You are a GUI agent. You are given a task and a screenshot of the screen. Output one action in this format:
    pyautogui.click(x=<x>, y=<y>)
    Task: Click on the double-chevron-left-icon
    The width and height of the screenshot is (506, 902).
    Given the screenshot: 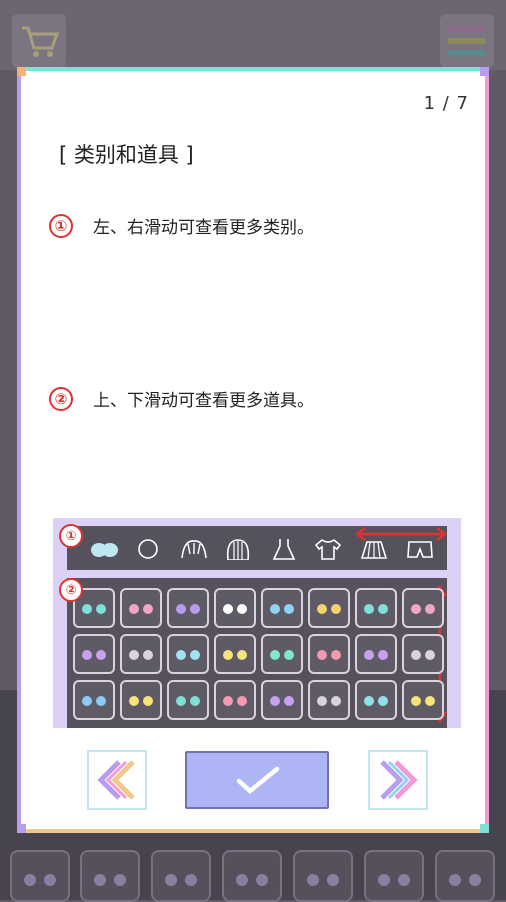 What is the action you would take?
    pyautogui.click(x=116, y=780)
    